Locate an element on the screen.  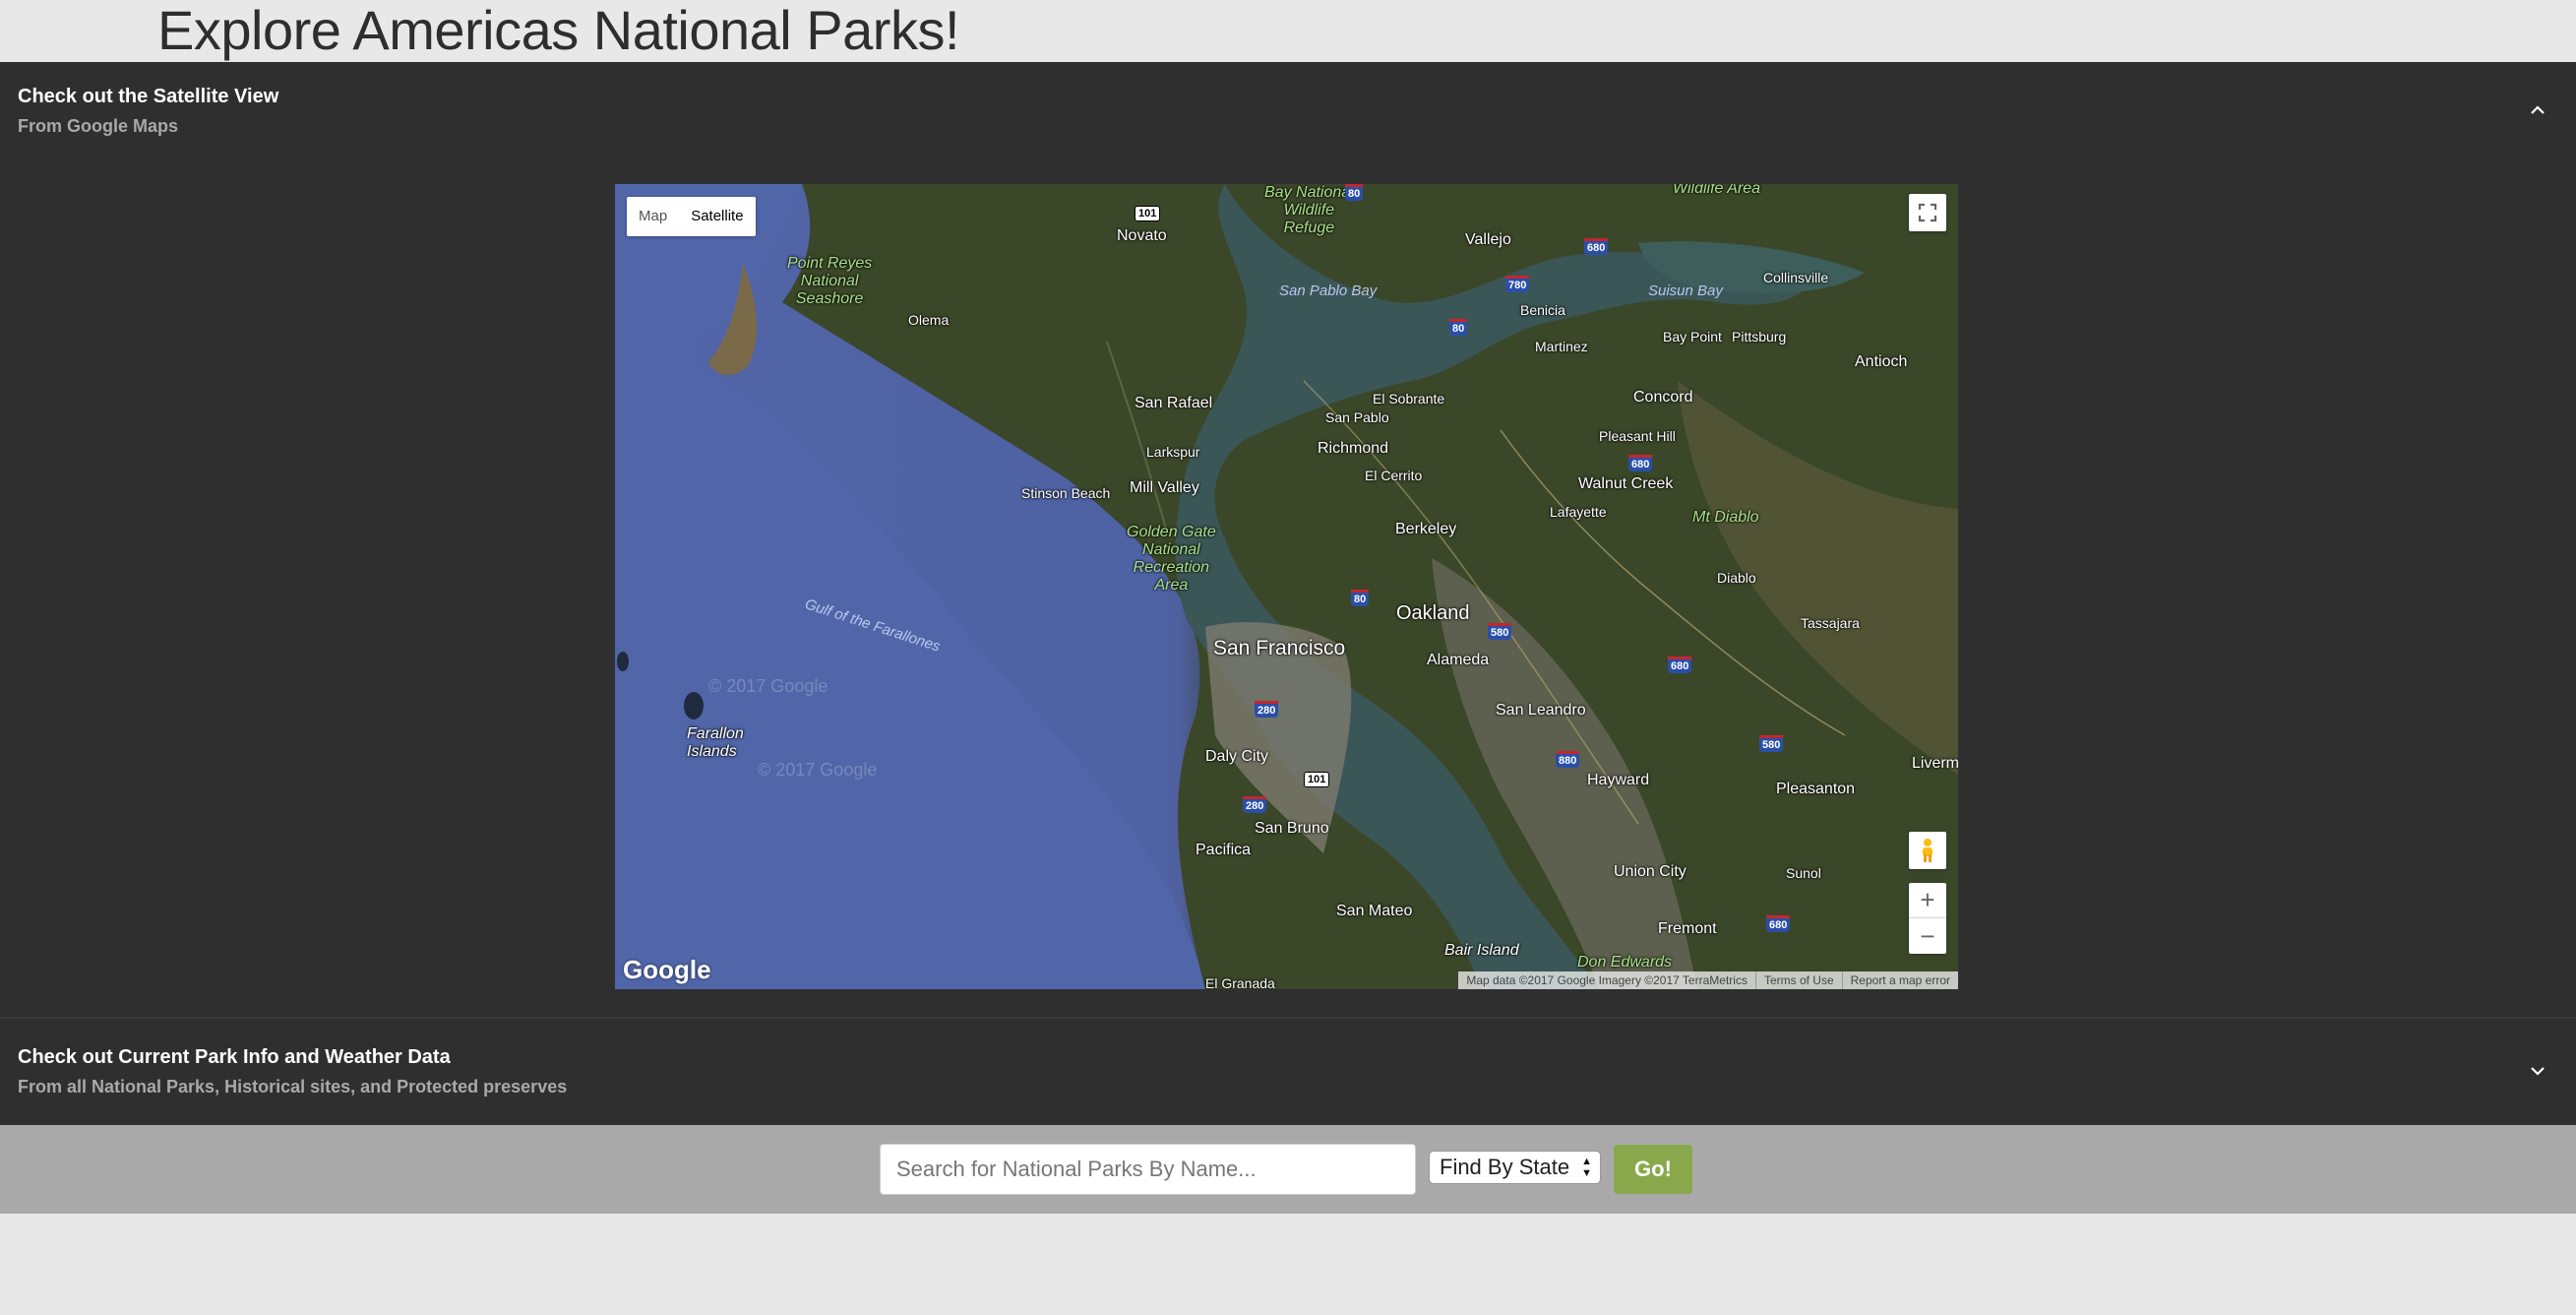
label-point-reyes-text: Point Reyes National Seashore is located at coordinates (830, 281).